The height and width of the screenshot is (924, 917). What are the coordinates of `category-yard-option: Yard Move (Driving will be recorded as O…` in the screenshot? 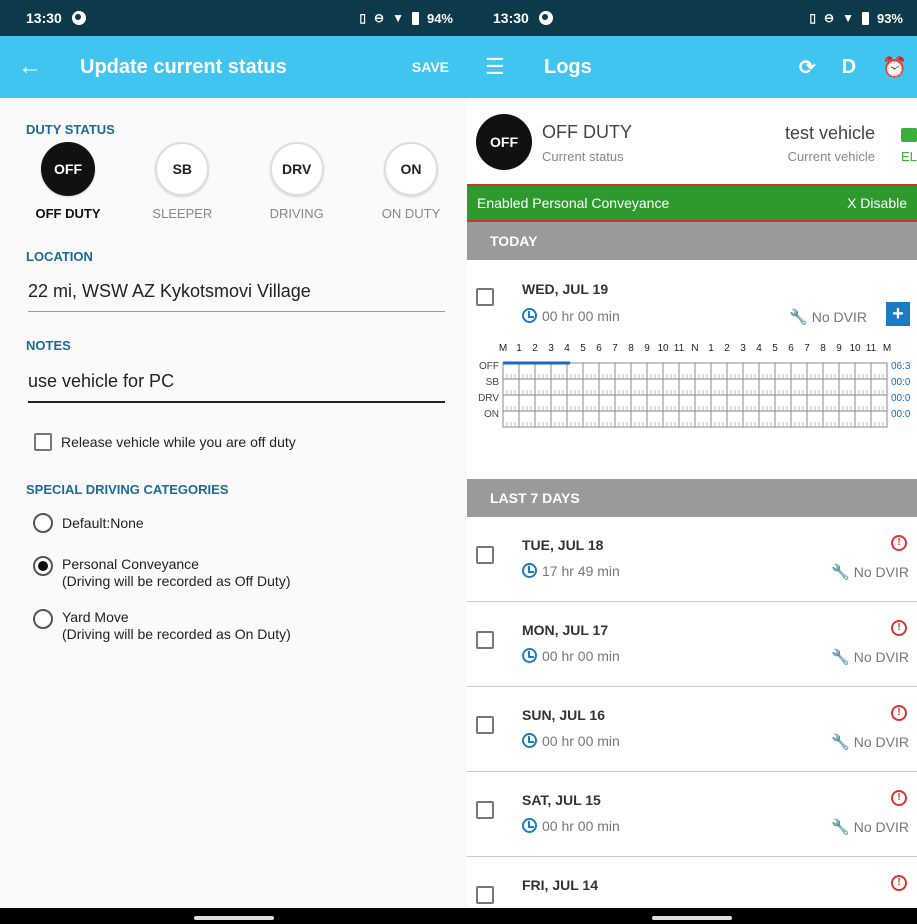 It's located at (145, 626).